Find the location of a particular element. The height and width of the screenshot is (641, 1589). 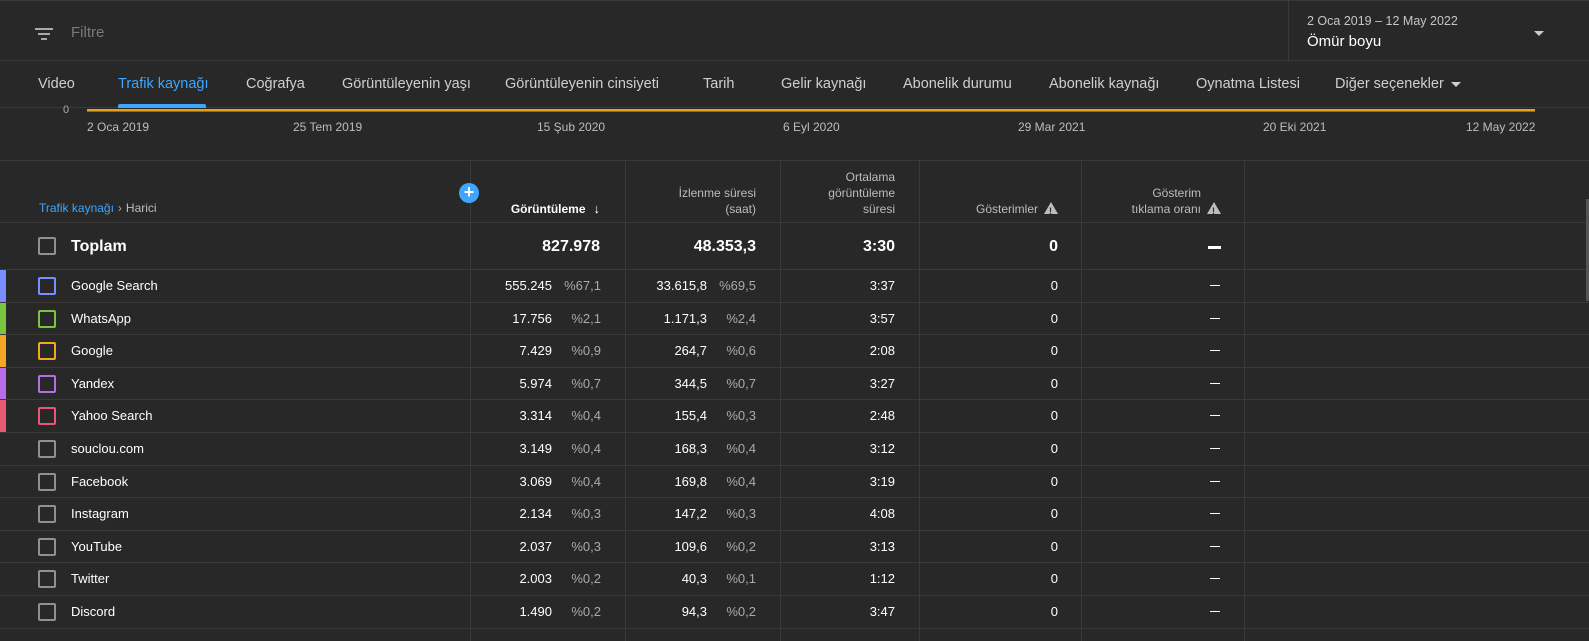

chevron-down-icon is located at coordinates (1455, 84).